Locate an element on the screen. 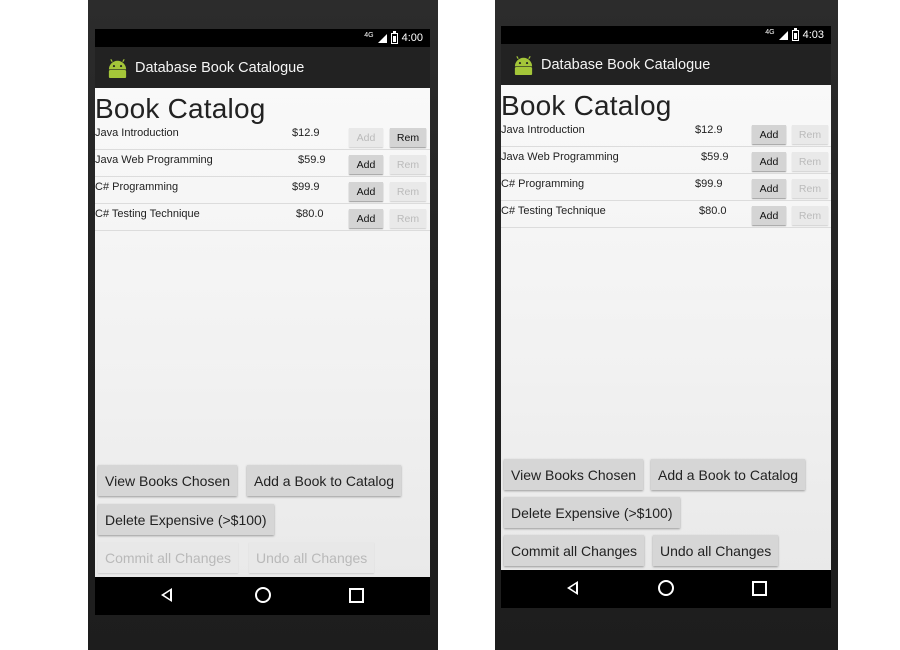  status-bar: 4G 4:00 is located at coordinates (262, 38).